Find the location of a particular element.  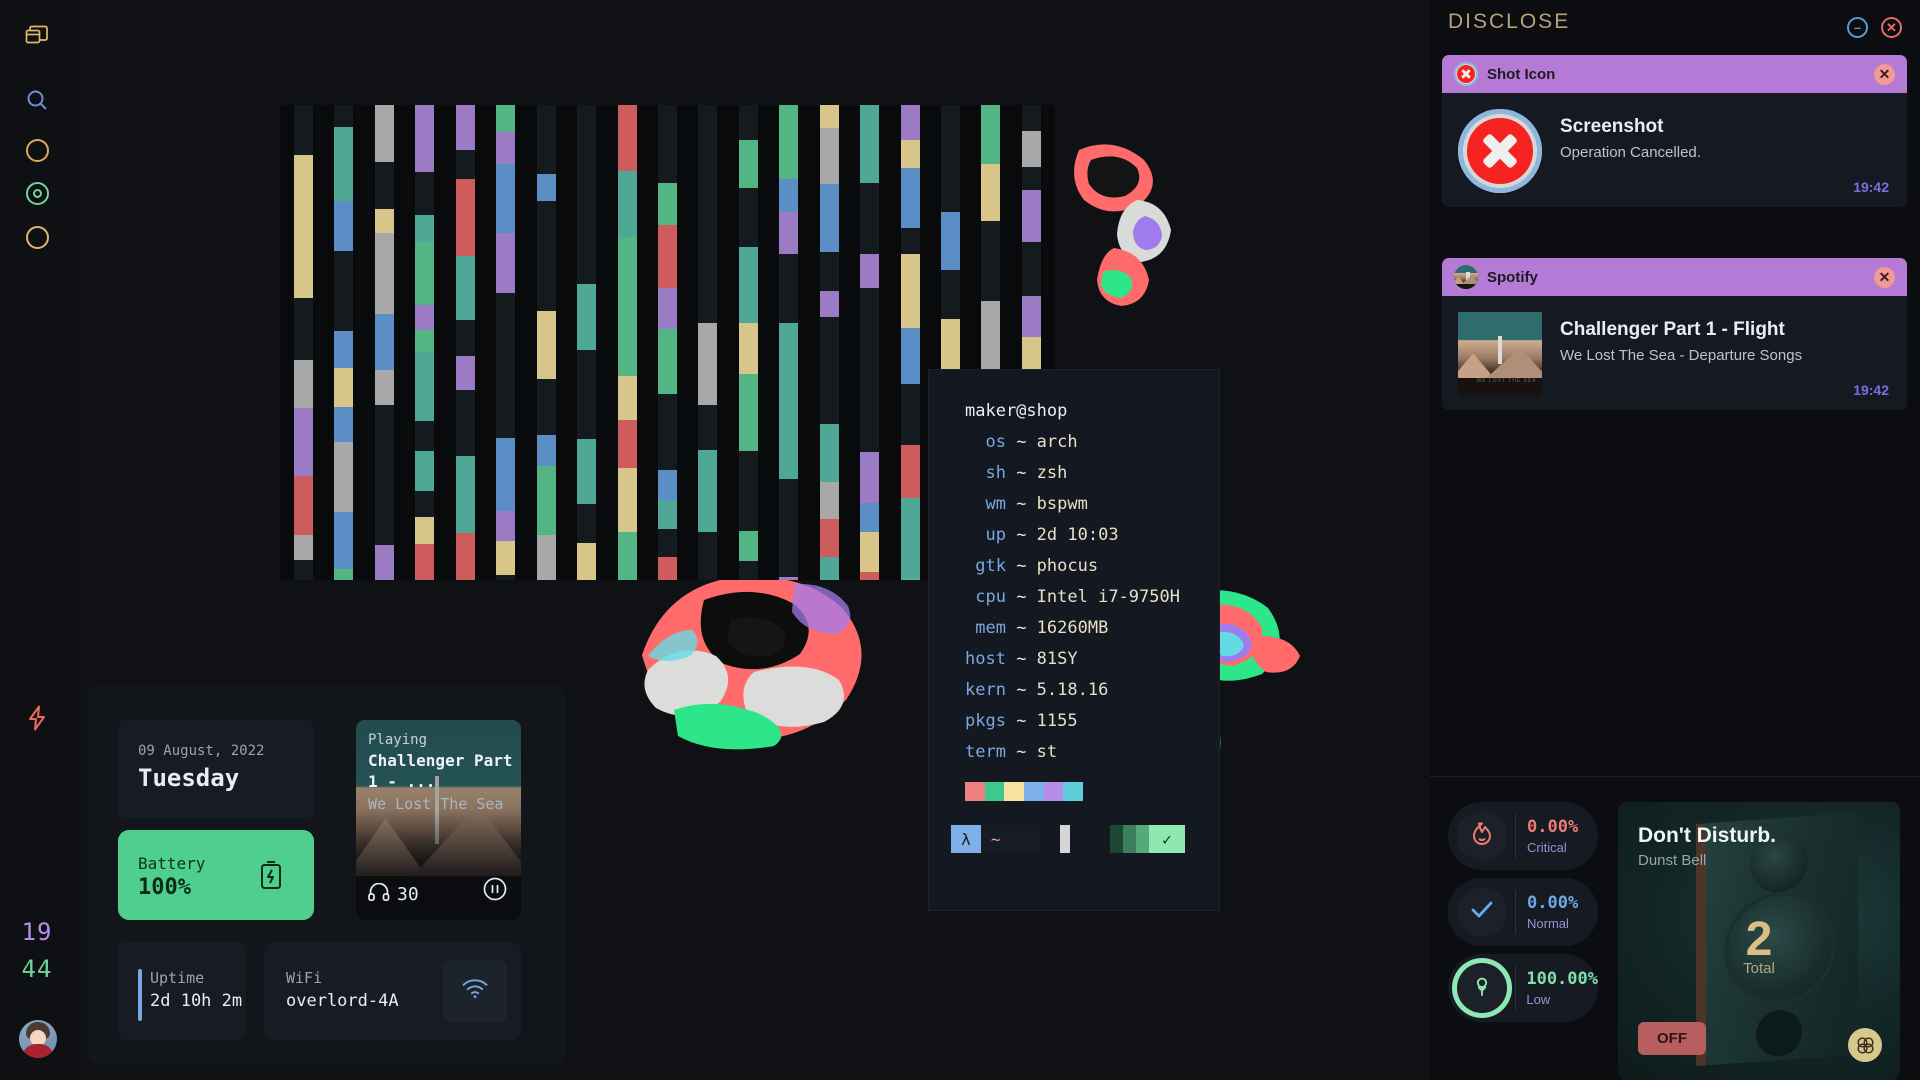

close-circle-icon: ✕ is located at coordinates (1891, 27).